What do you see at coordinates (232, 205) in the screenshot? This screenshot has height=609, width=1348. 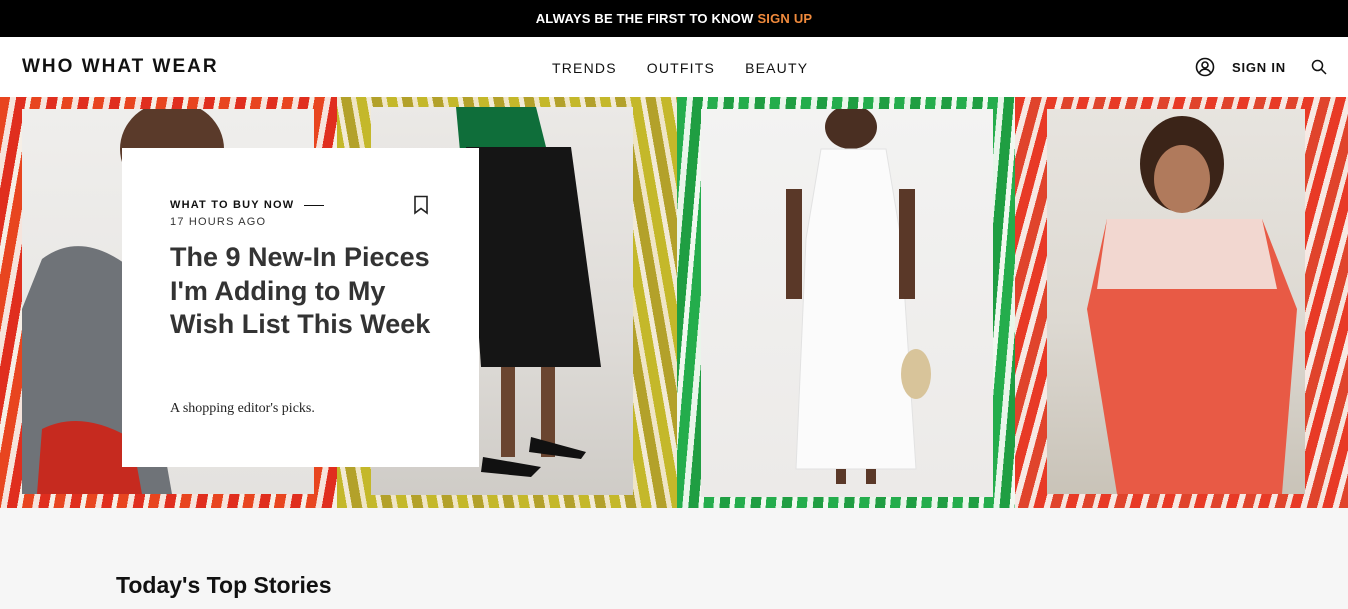 I see `category-label: WHAT TO BUY NOW` at bounding box center [232, 205].